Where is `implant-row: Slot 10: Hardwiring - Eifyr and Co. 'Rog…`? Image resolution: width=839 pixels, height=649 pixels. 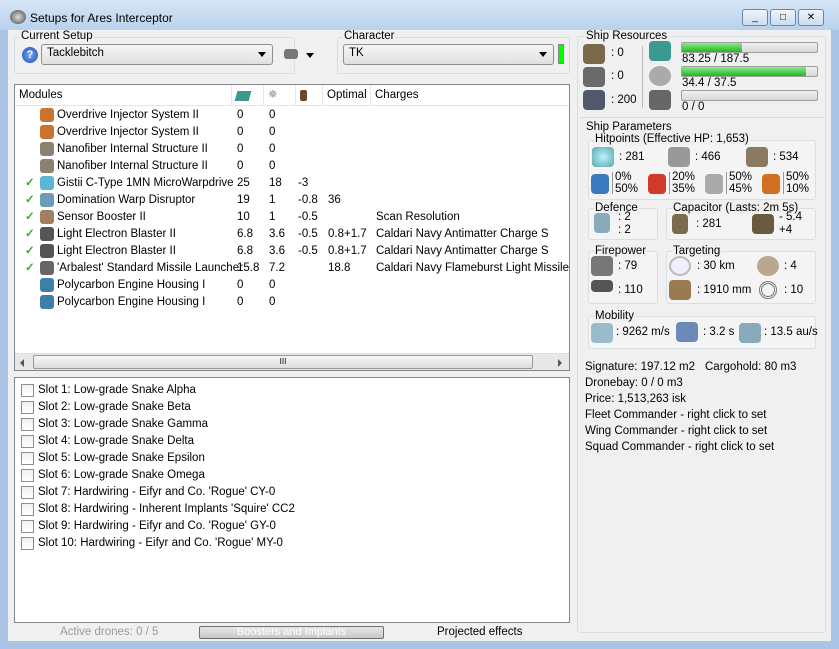 implant-row: Slot 10: Hardwiring - Eifyr and Co. 'Rog… is located at coordinates (292, 543).